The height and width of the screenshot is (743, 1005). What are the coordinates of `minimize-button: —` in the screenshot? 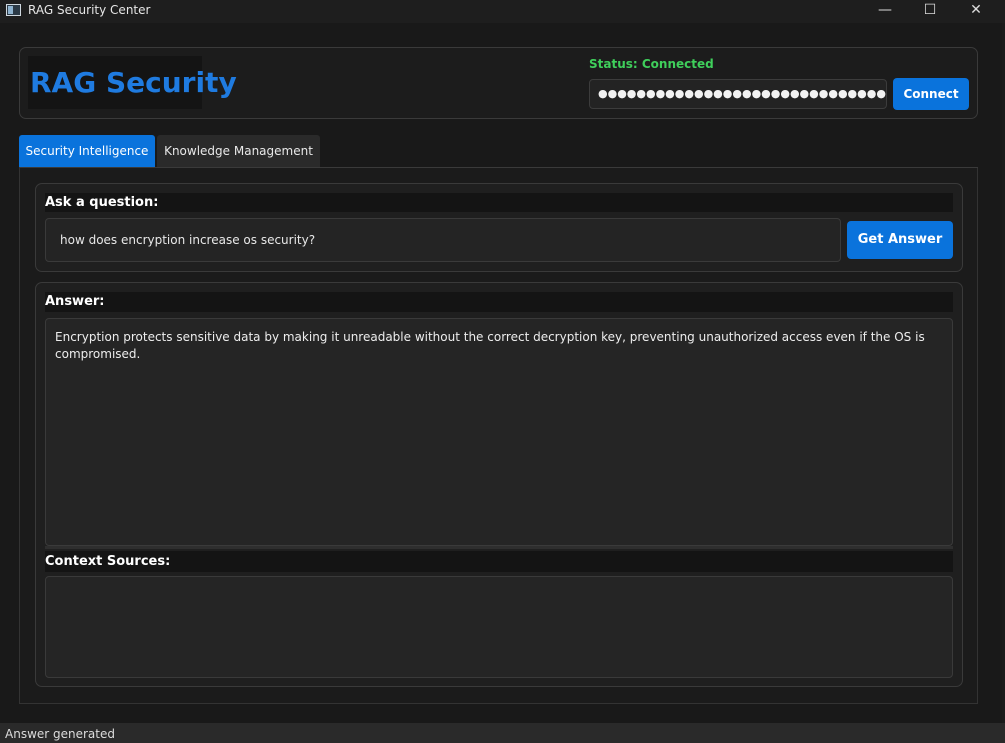 It's located at (885, 11).